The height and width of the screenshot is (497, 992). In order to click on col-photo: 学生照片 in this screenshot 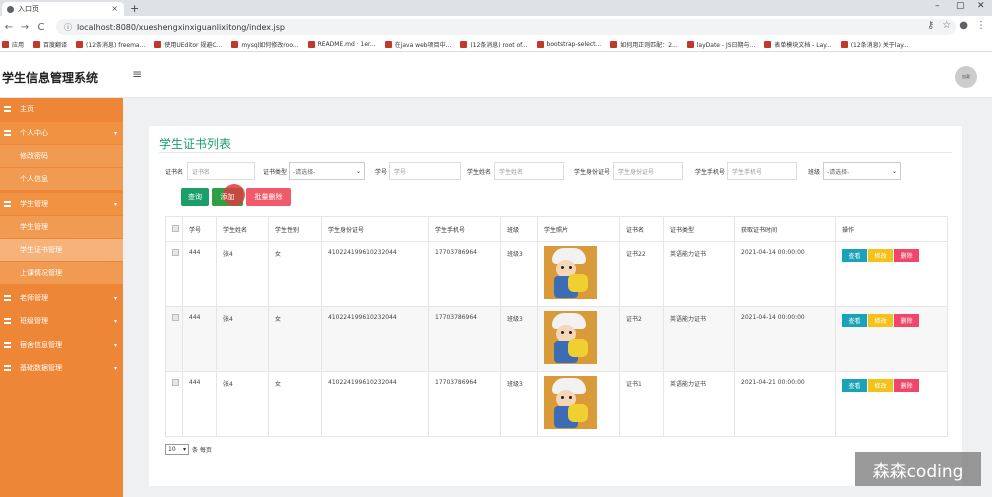, I will do `click(578, 229)`.